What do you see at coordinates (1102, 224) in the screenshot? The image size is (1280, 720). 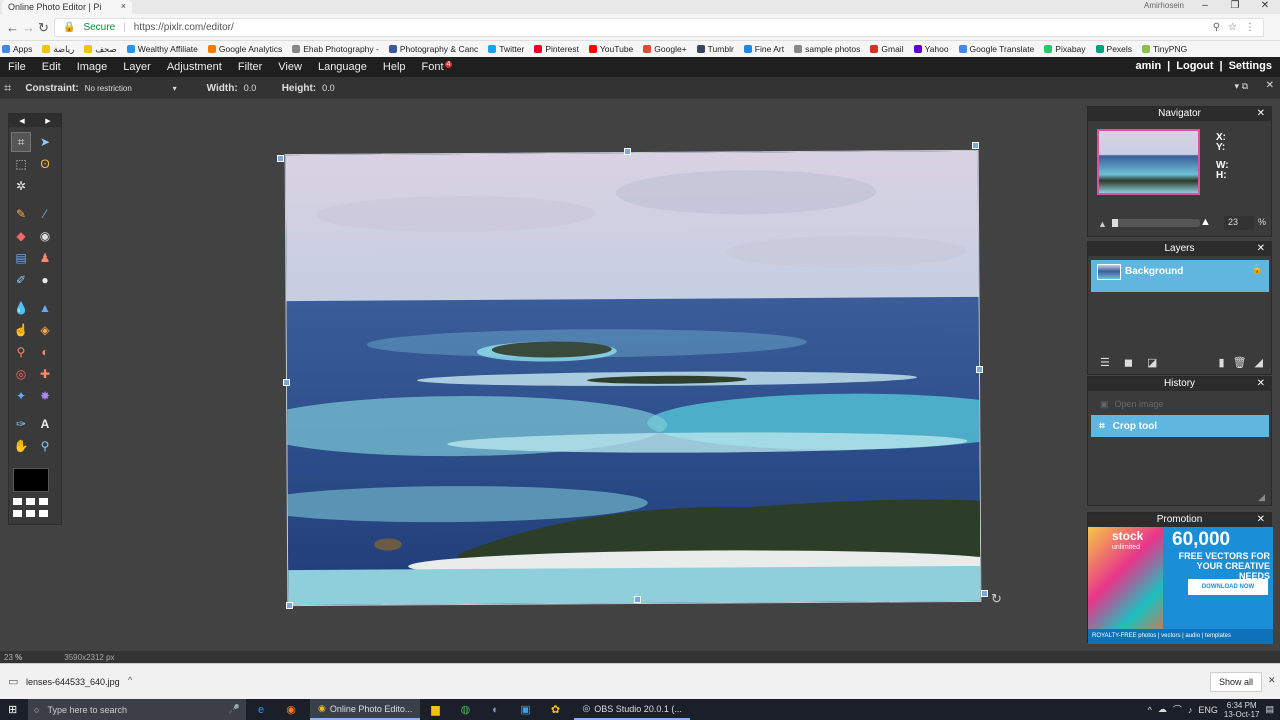 I see `zoom-out-icon: ▲` at bounding box center [1102, 224].